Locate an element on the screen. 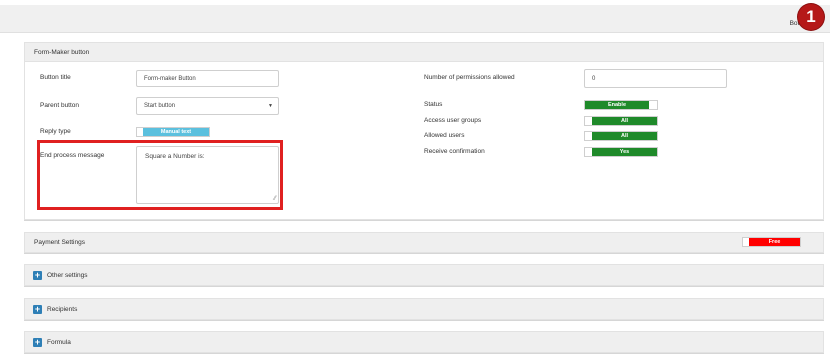  permissions-input: 0 is located at coordinates (655, 78).